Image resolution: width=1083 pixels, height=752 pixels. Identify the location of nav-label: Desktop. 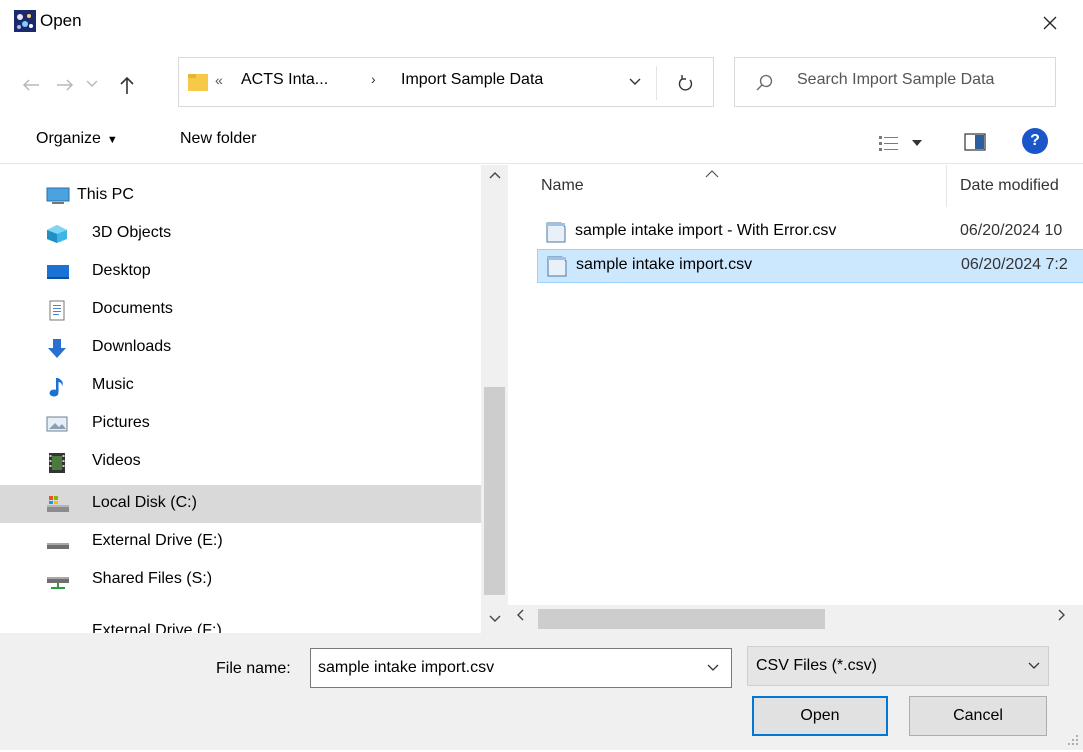
(121, 270).